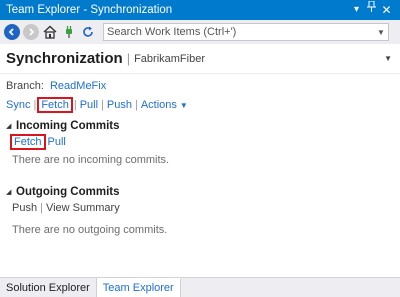 The image size is (400, 297). Describe the element at coordinates (68, 192) in the screenshot. I see `outgoing-commits-title: Outgoing Commits` at that location.